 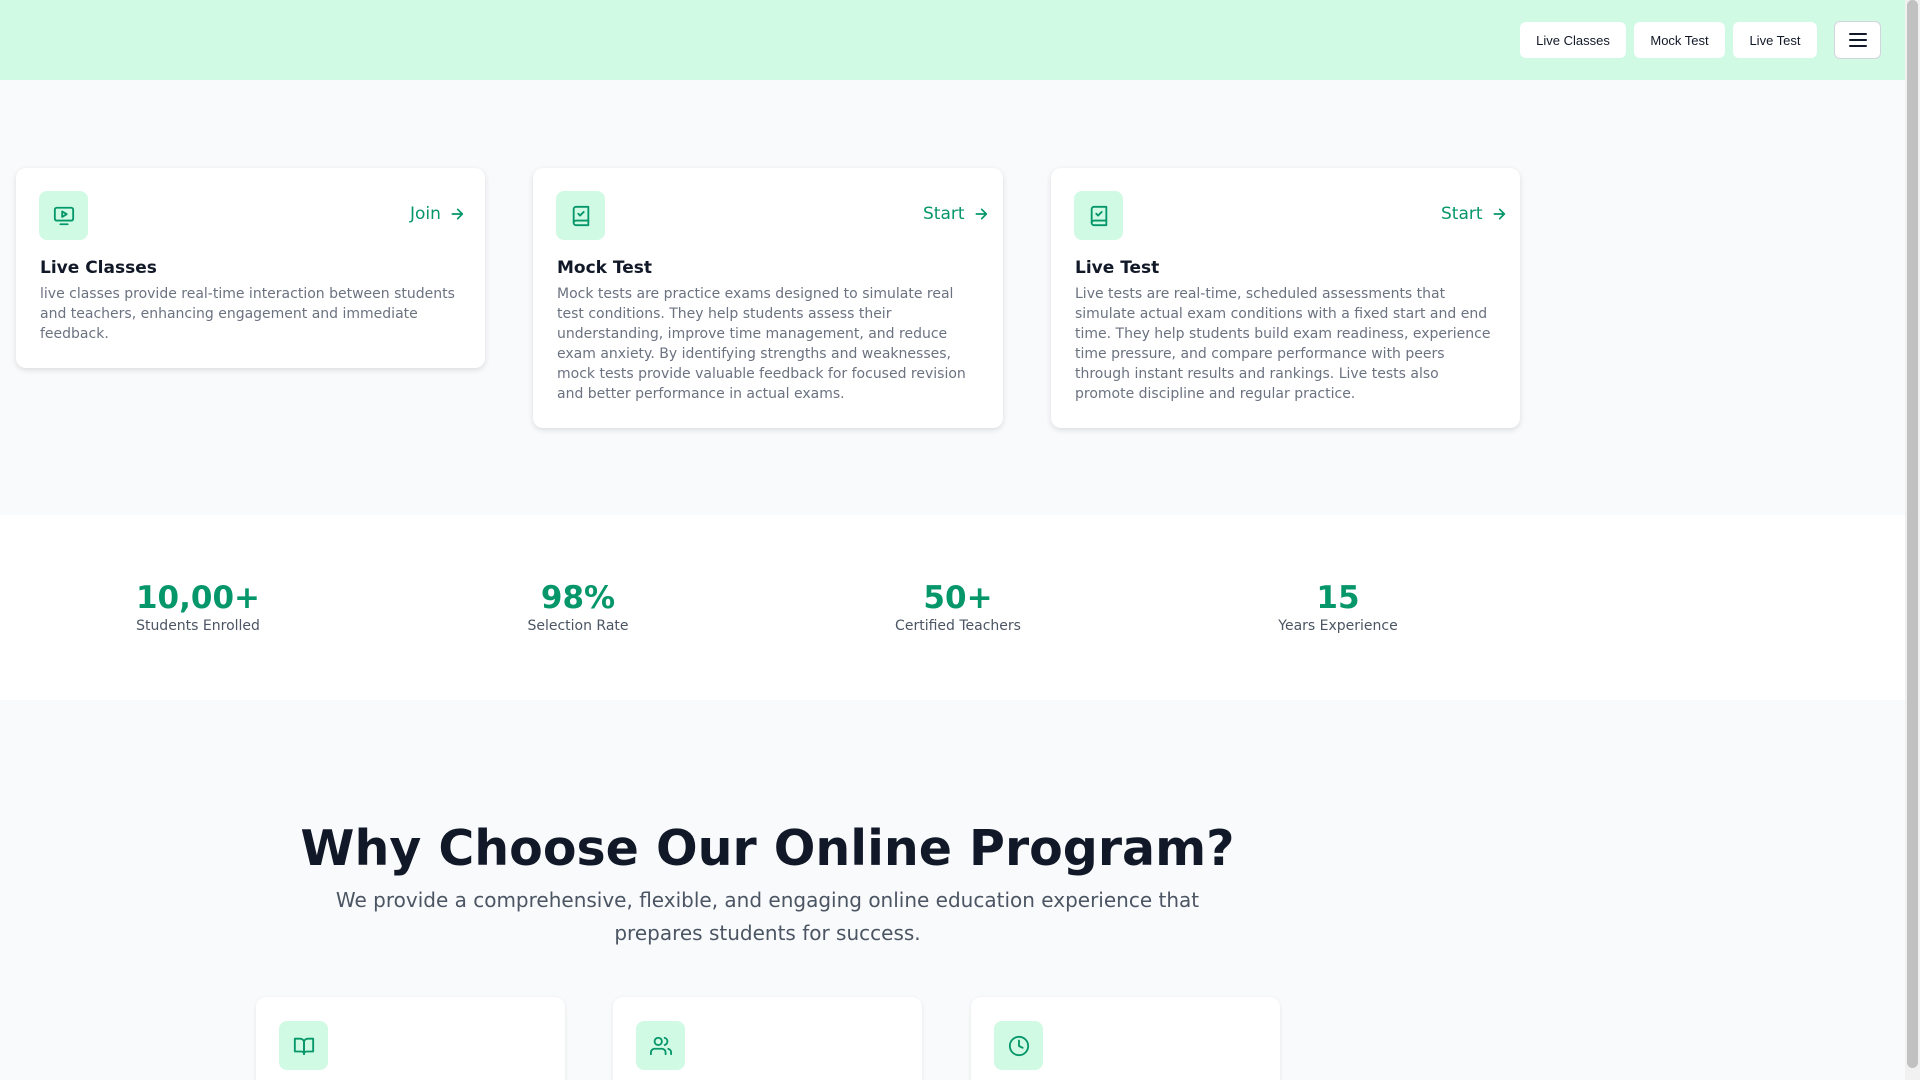 I want to click on stat-label: Students Enrolled, so click(x=198, y=626).